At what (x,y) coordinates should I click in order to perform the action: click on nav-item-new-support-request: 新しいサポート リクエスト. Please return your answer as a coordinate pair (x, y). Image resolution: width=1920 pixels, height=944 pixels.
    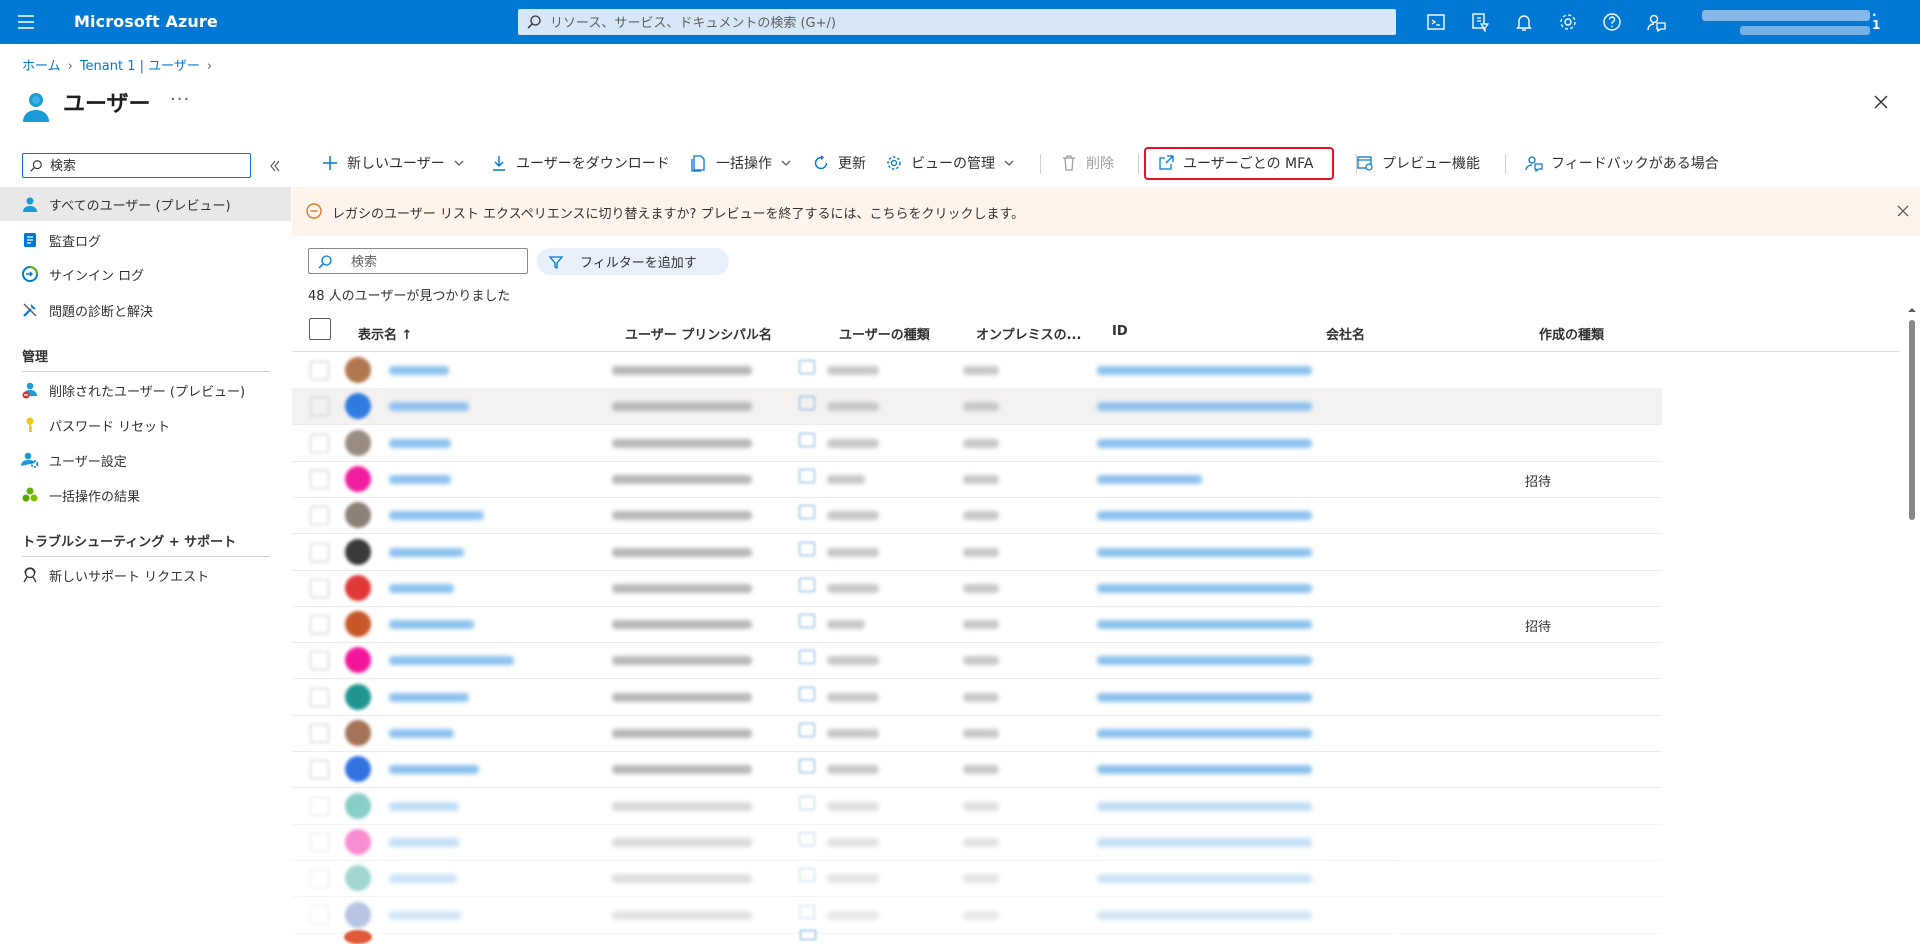
    Looking at the image, I should click on (145, 575).